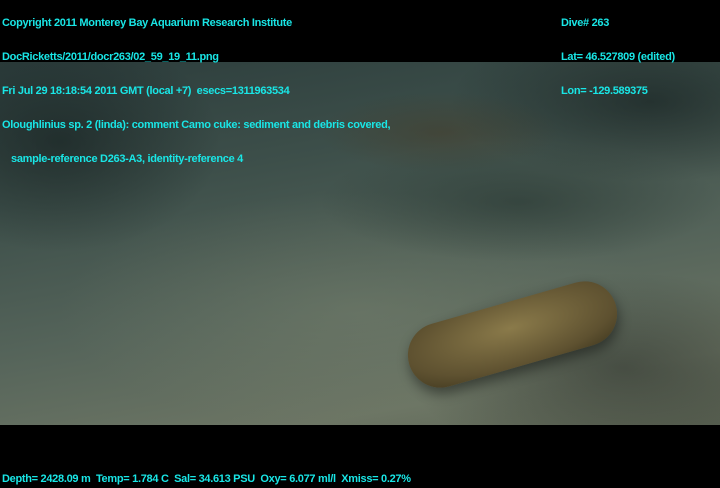 Image resolution: width=720 pixels, height=488 pixels. What do you see at coordinates (585, 23) in the screenshot?
I see `dive-number: Dive# 263` at bounding box center [585, 23].